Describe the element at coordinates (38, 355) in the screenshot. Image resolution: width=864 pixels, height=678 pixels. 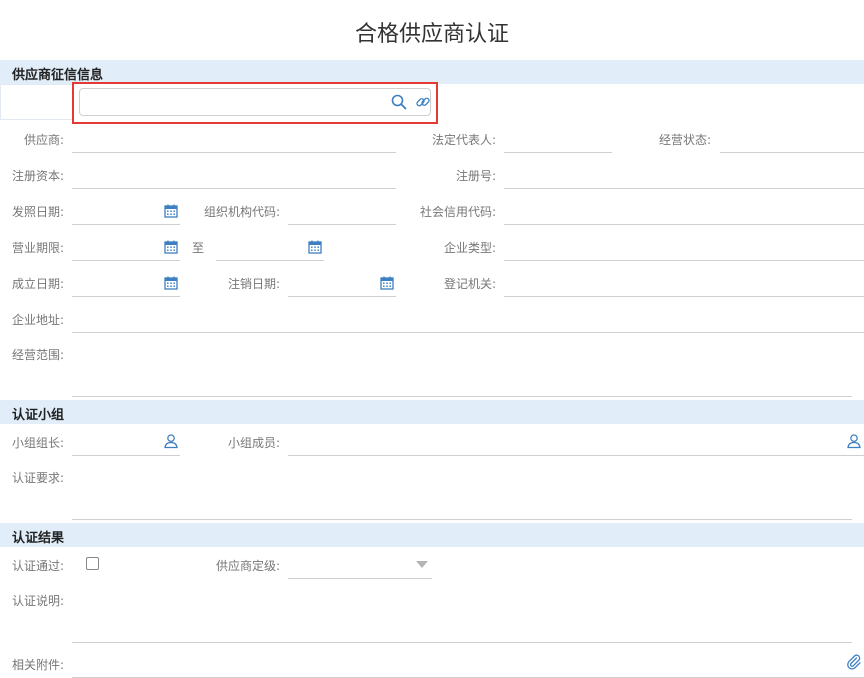
I see `label-biz-scope: 经营范围:` at that location.